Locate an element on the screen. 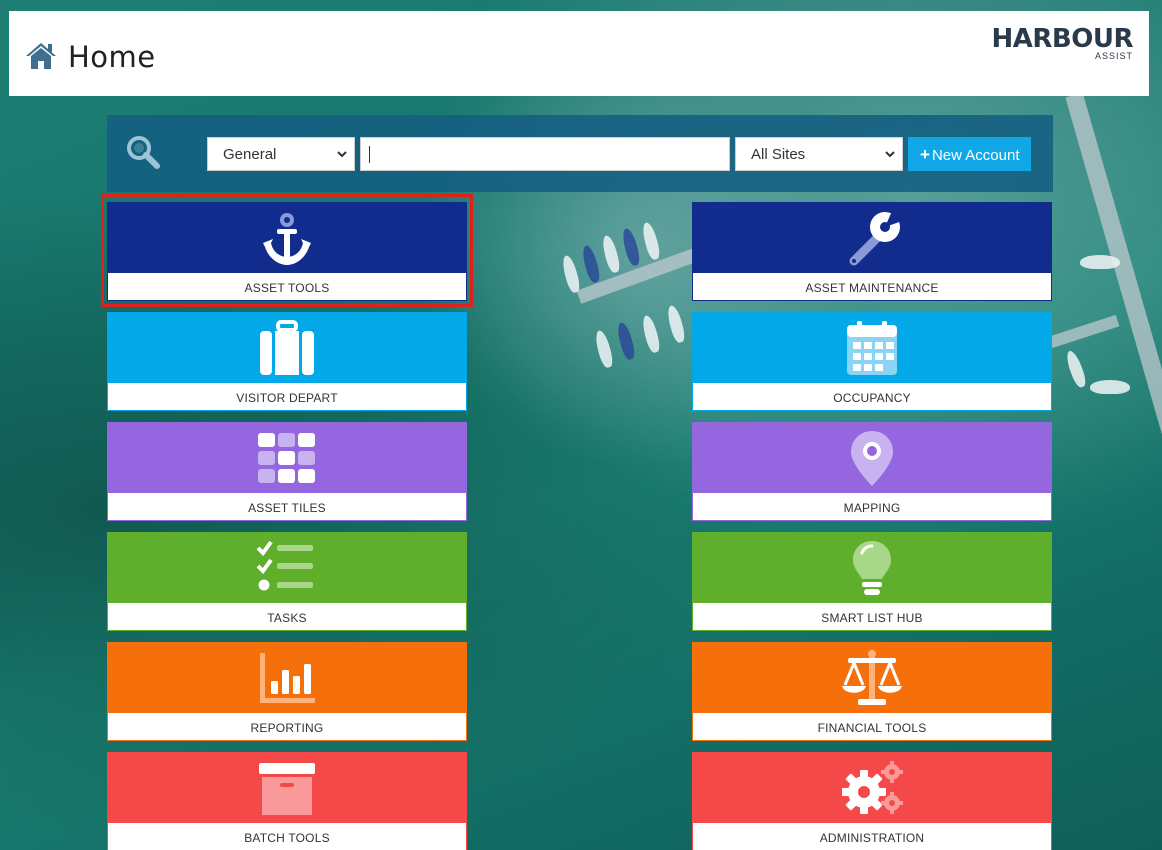  logo-wordmark: HARBOUR is located at coordinates (1062, 39).